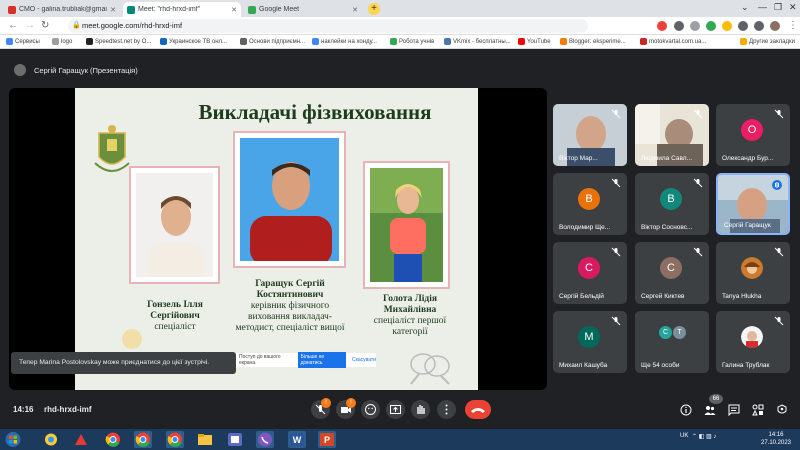 This screenshot has height=450, width=800. Describe the element at coordinates (62, 41) in the screenshot. I see `bookmark-item: logo` at that location.